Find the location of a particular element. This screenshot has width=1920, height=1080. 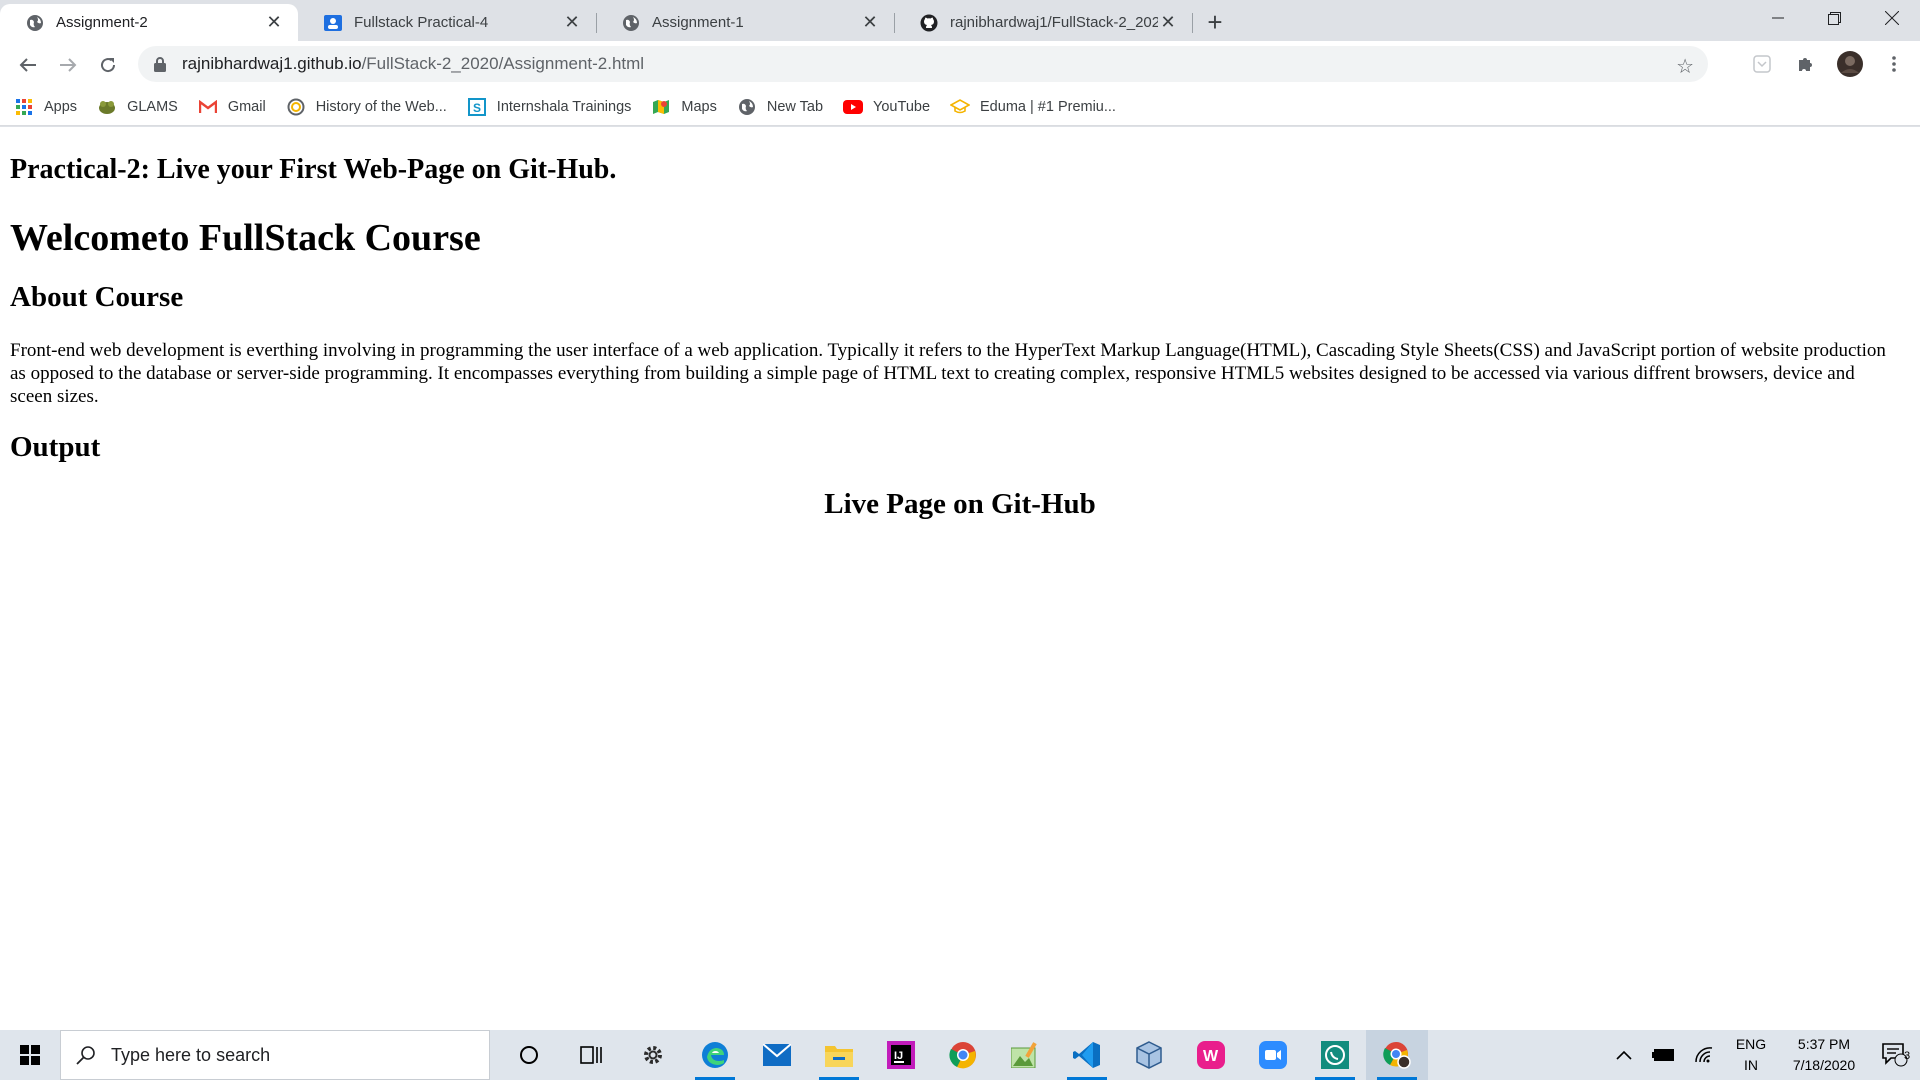

mail-icon is located at coordinates (777, 1055).